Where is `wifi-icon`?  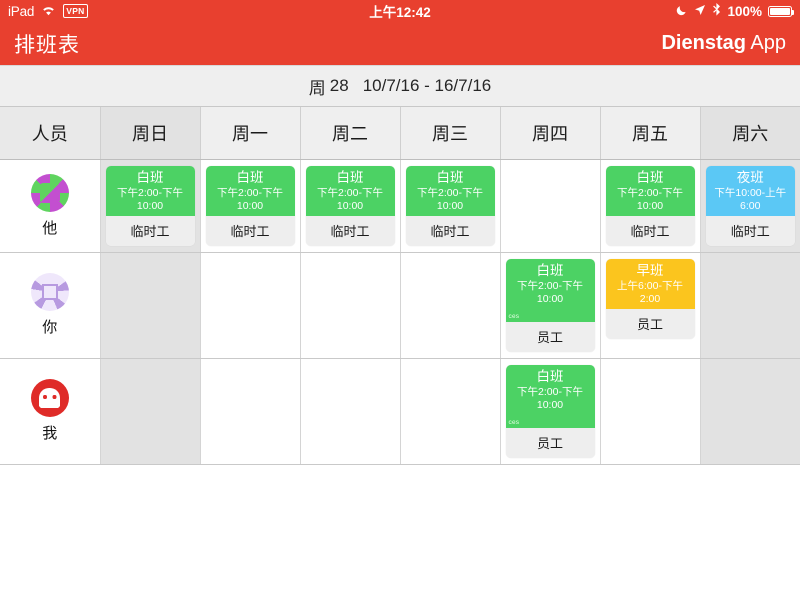
wifi-icon is located at coordinates (48, 11).